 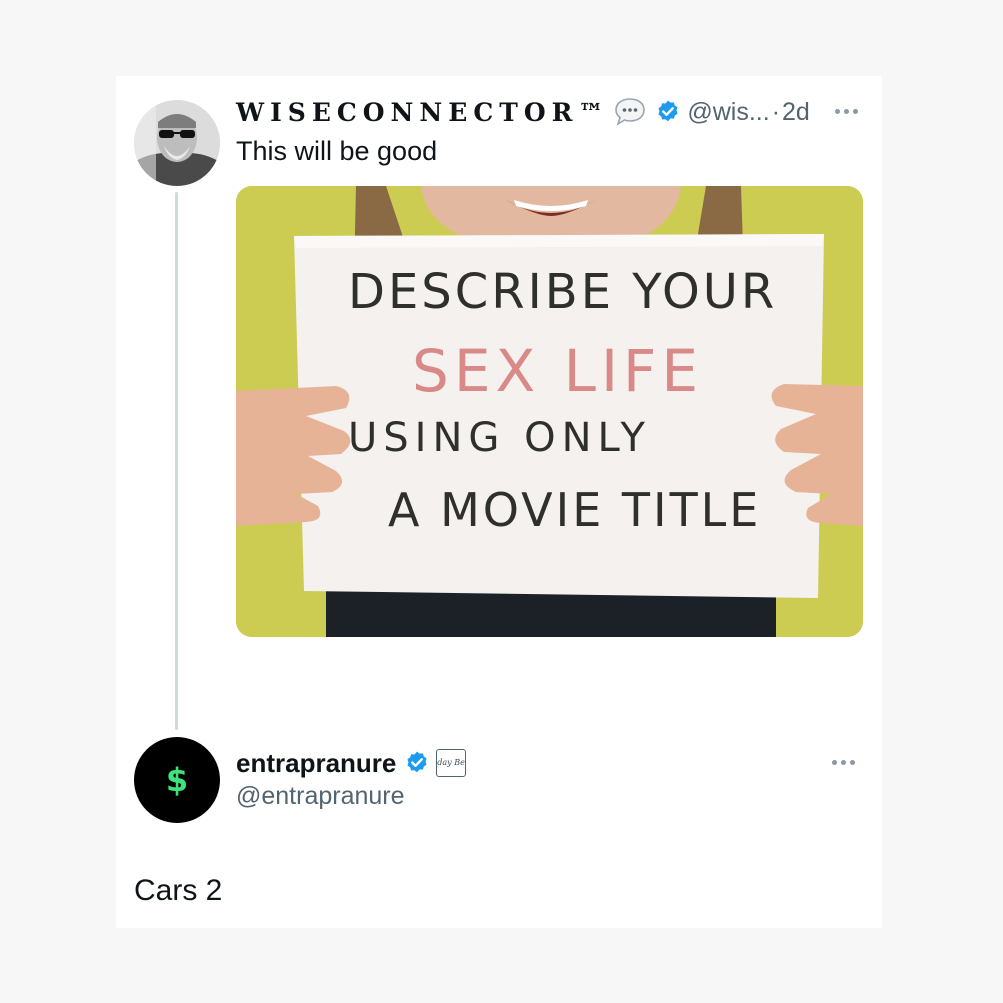 I want to click on avatar-photo, so click(x=177, y=143).